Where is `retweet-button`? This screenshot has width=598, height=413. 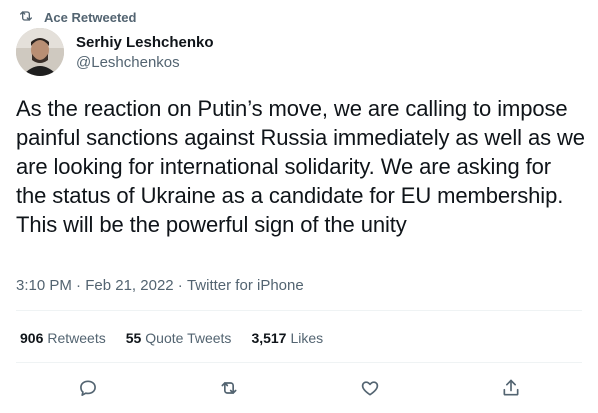
retweet-button is located at coordinates (229, 390).